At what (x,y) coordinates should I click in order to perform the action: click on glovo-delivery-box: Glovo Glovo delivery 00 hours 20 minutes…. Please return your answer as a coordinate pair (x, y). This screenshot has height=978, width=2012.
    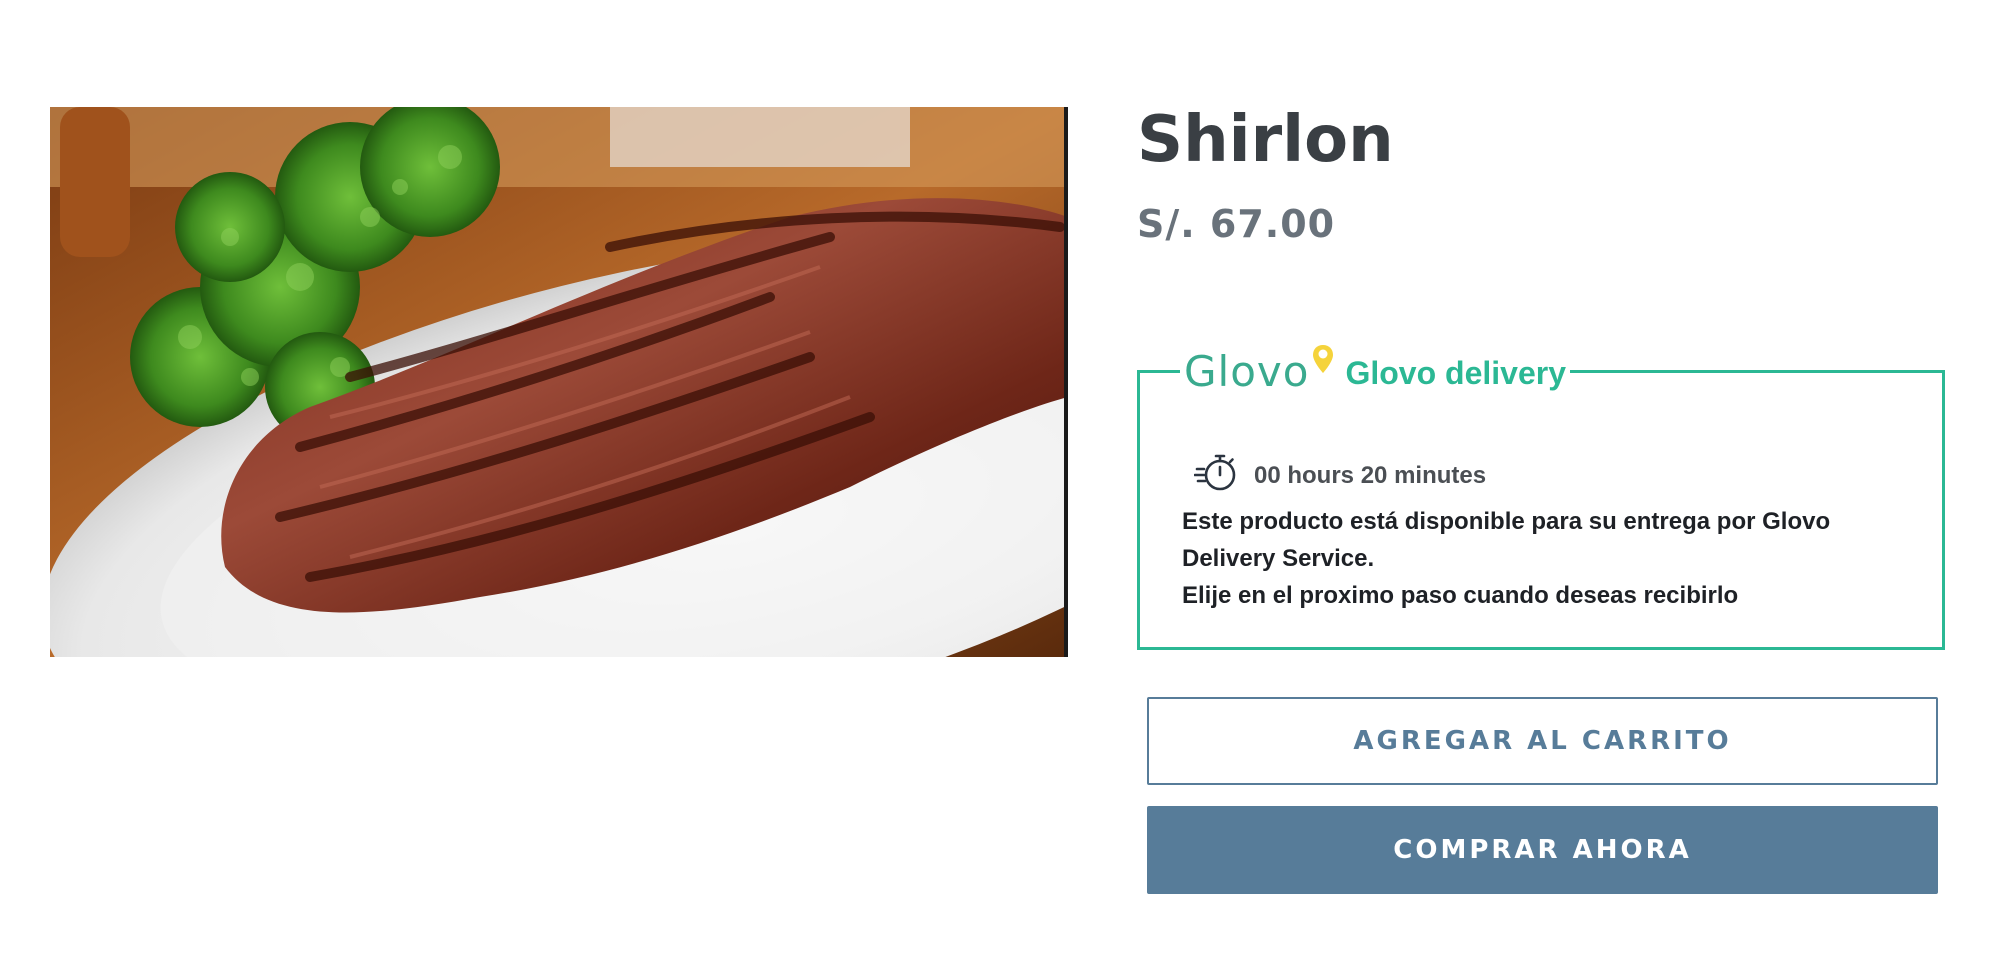
    Looking at the image, I should click on (1541, 494).